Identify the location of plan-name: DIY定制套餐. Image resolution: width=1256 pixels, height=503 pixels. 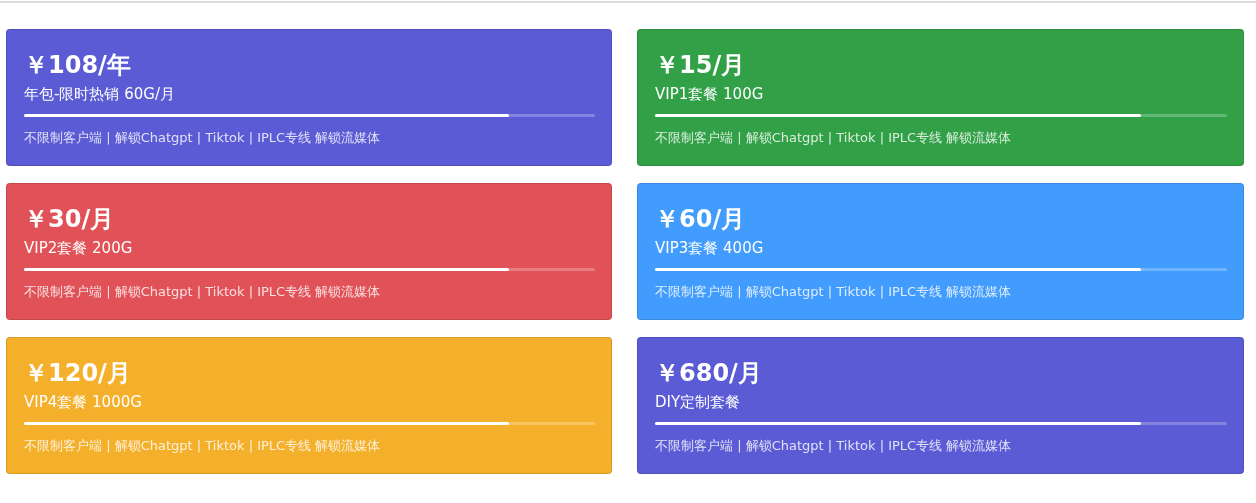
(698, 402).